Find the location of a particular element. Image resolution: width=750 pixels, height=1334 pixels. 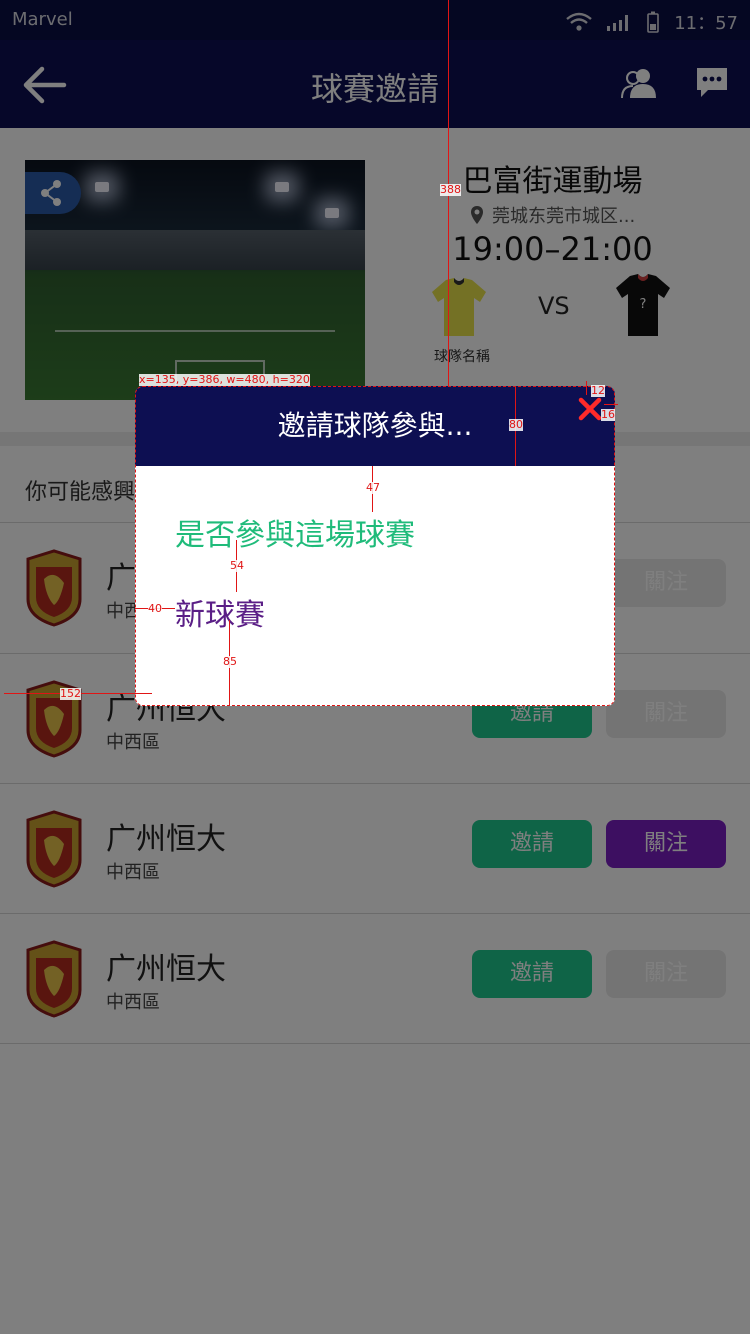

spec-label: 40 is located at coordinates (155, 608).